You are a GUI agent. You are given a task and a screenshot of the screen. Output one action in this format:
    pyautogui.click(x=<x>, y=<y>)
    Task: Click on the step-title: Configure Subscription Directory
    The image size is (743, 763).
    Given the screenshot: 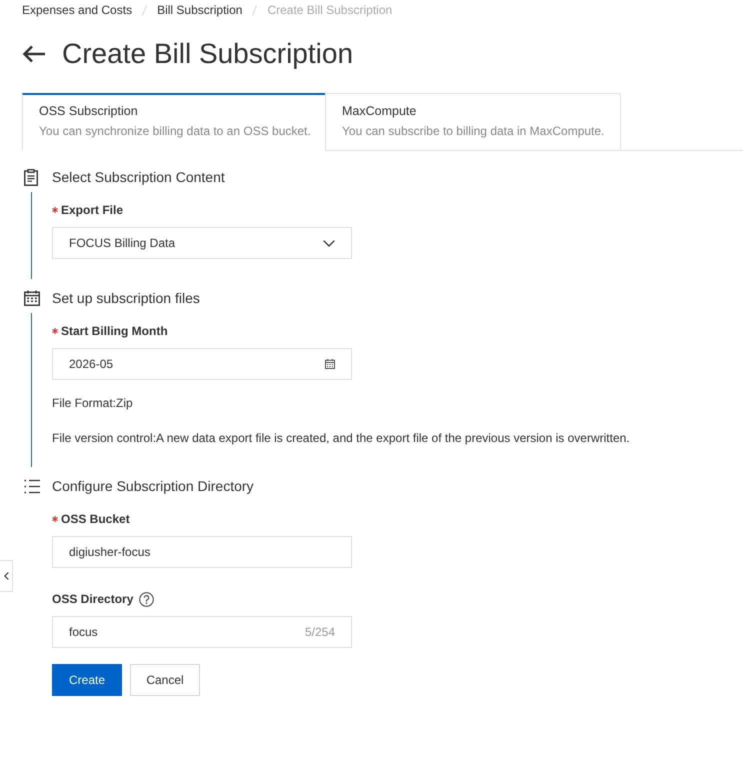 What is the action you would take?
    pyautogui.click(x=153, y=486)
    